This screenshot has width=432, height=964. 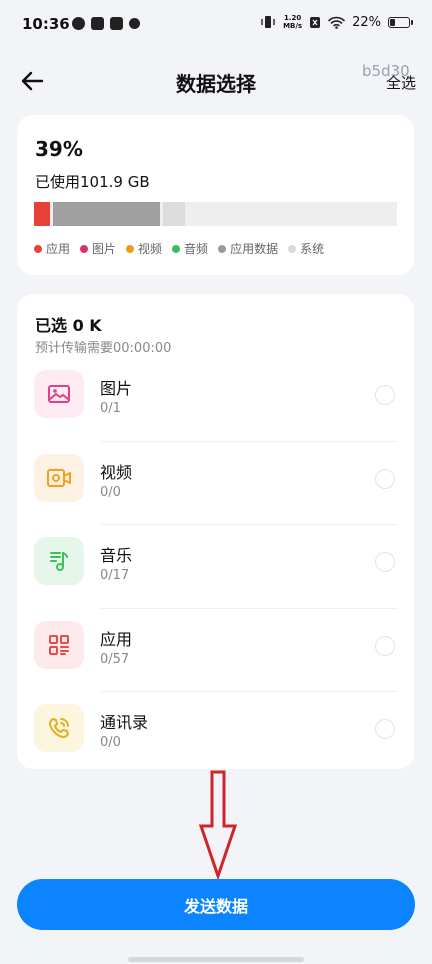 I want to click on settings-icon, so click(x=134, y=23).